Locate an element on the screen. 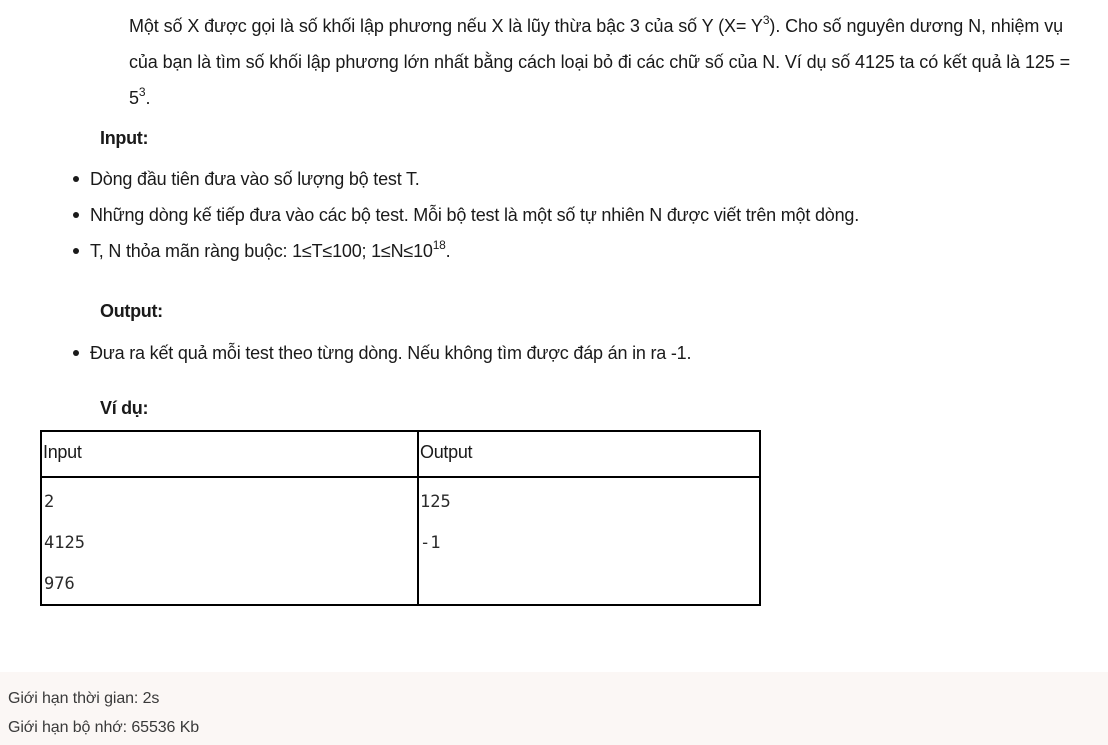 The width and height of the screenshot is (1108, 745). table-cell: 2 is located at coordinates (49, 502).